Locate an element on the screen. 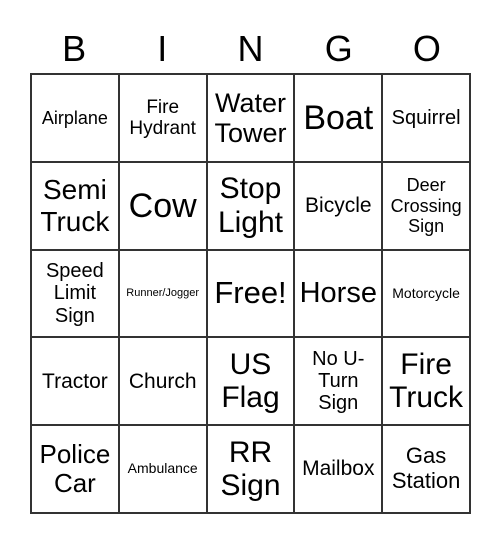  header-letter-n: N is located at coordinates (250, 48).